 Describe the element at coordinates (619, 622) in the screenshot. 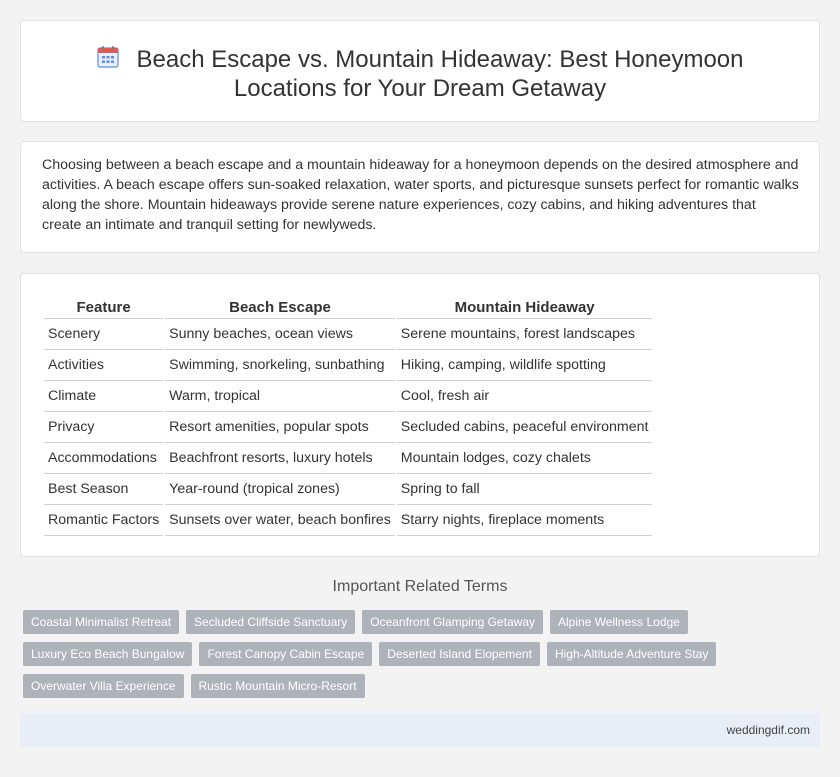

I see `tag-link: Alpine Wellness Lodge` at that location.